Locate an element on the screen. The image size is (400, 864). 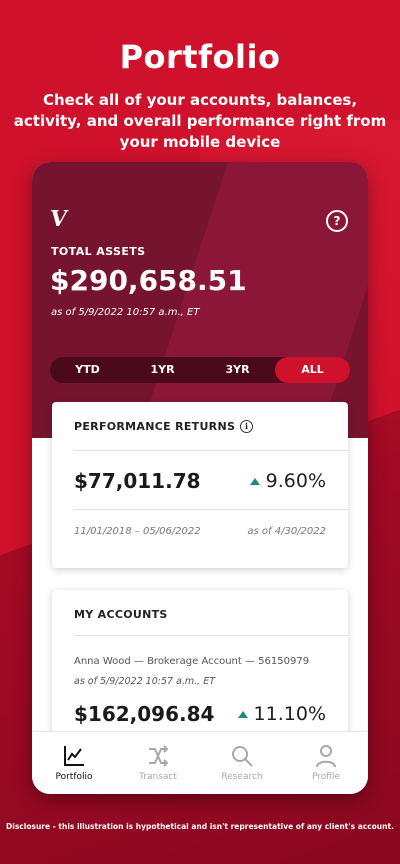
search-icon is located at coordinates (242, 756).